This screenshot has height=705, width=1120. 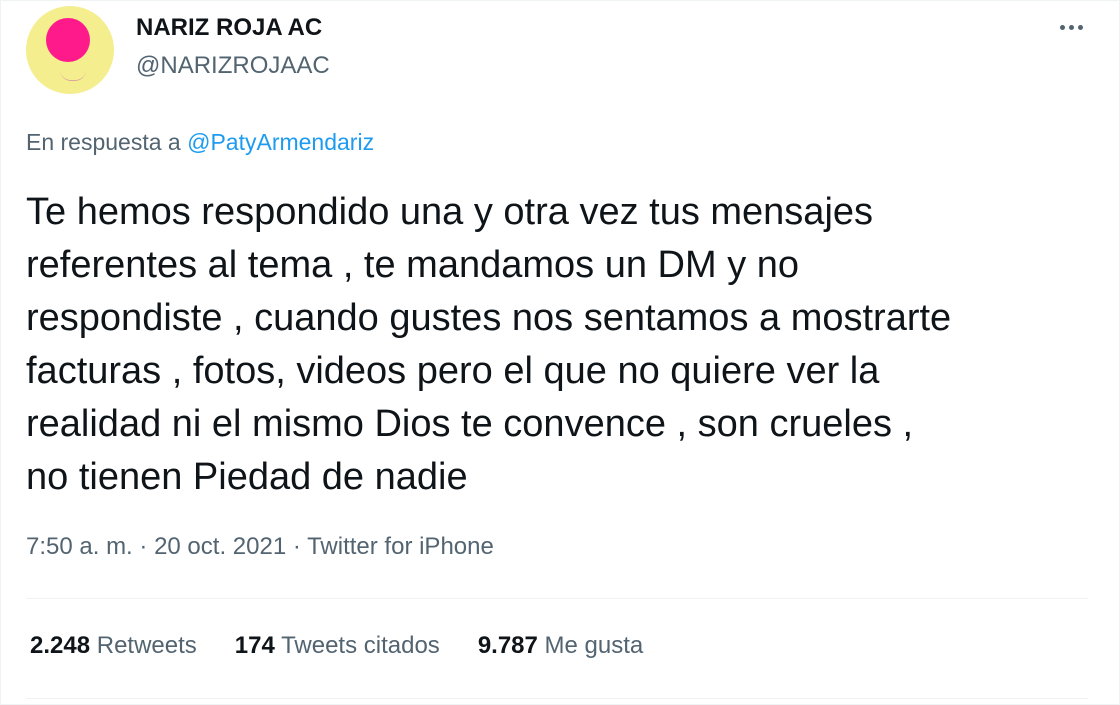 I want to click on red-nose-logo, so click(x=68, y=40).